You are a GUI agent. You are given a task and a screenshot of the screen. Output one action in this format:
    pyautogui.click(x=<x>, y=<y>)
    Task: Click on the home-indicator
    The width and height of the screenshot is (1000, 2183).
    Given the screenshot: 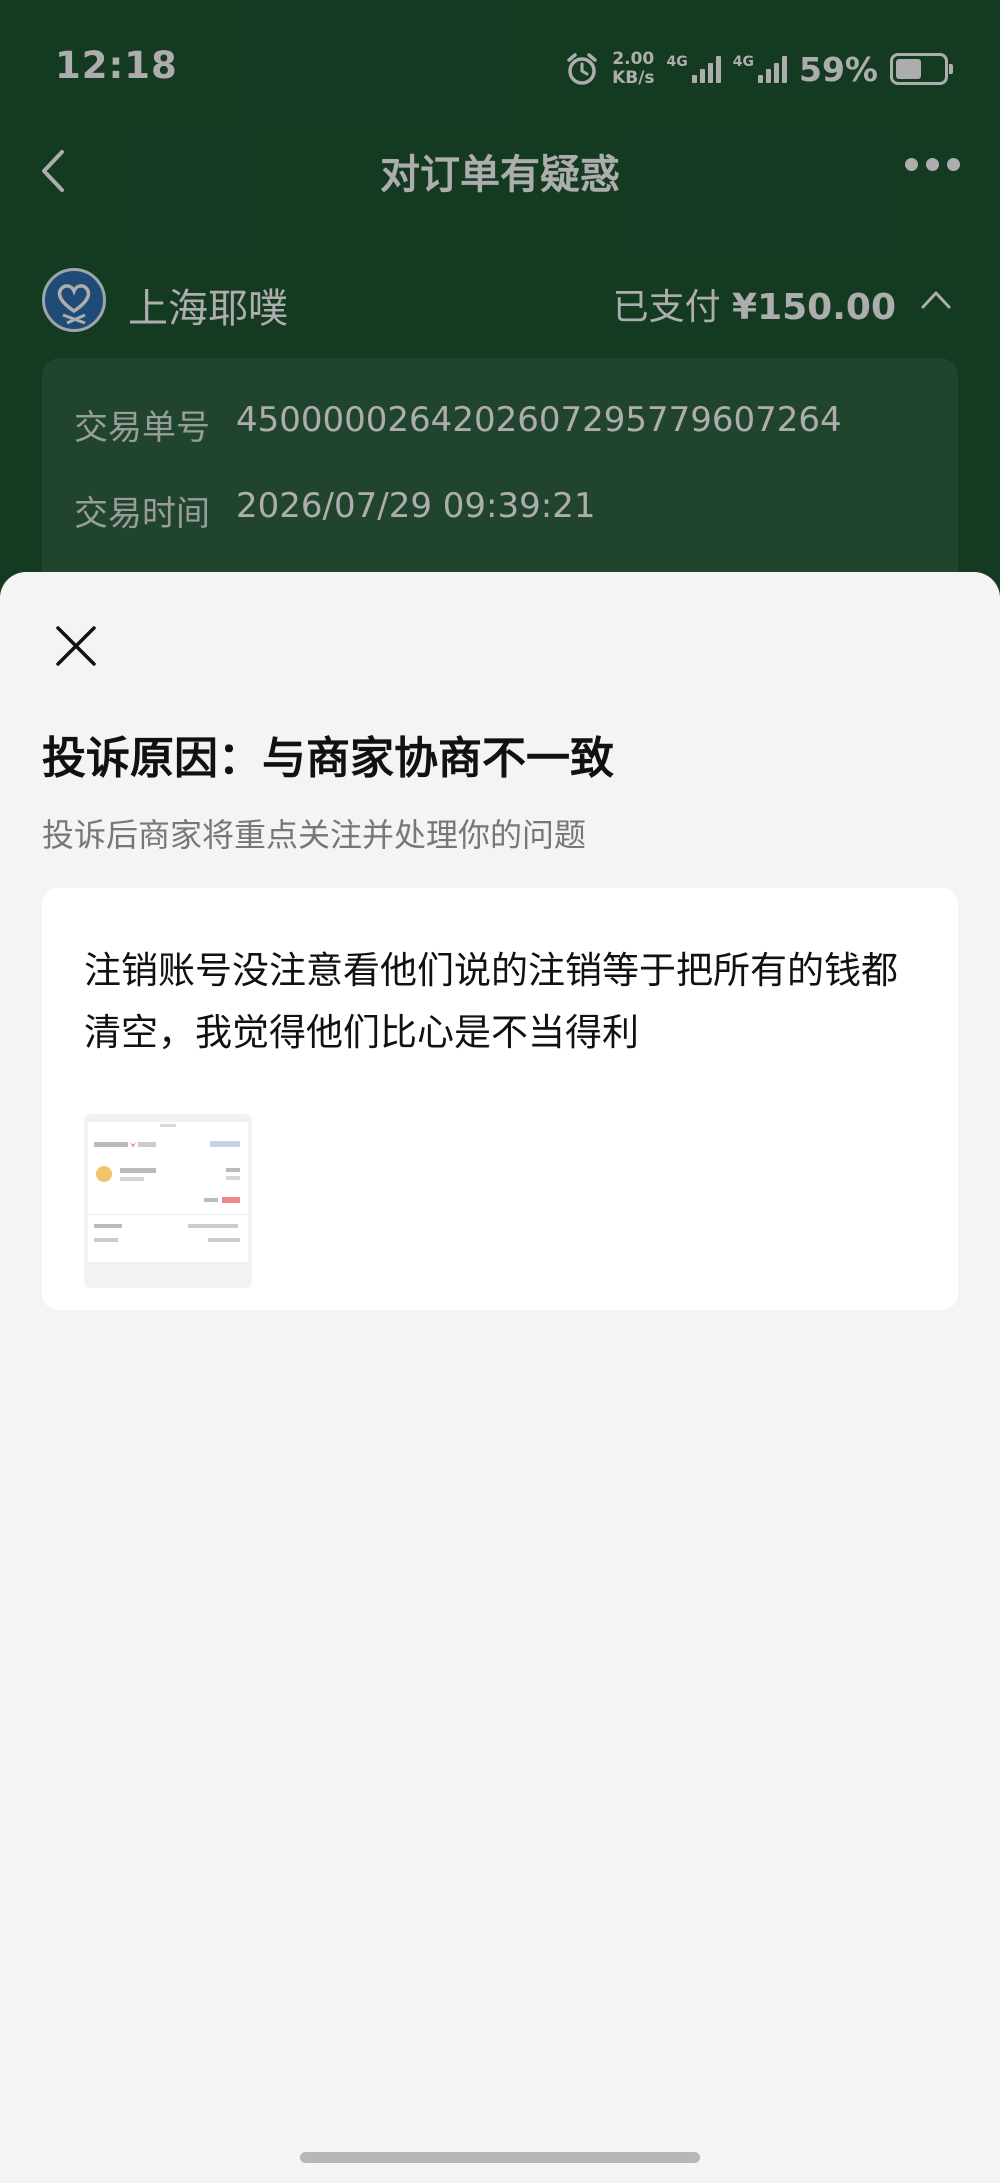 What is the action you would take?
    pyautogui.click(x=500, y=2157)
    